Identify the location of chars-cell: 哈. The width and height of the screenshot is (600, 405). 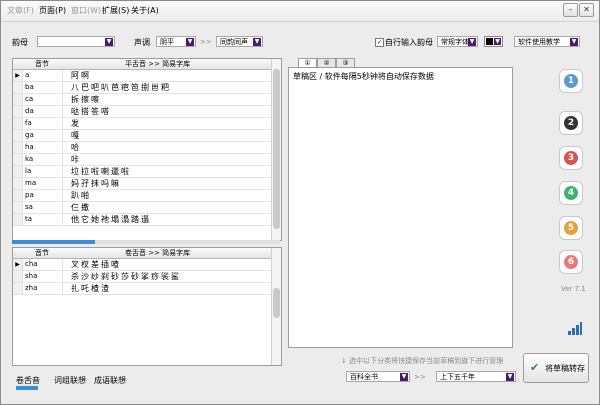
(76, 147).